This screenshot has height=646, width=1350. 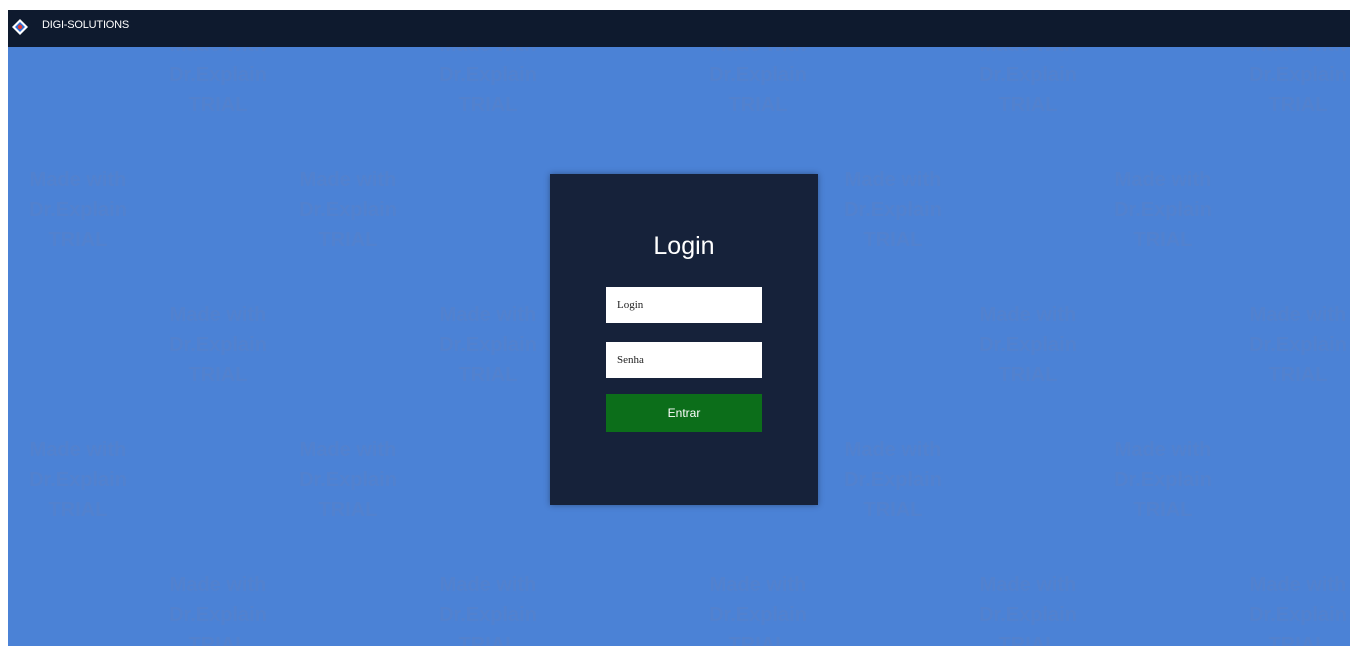 What do you see at coordinates (679, 28) in the screenshot?
I see `top-bar: DIGI-SOLUTIONS` at bounding box center [679, 28].